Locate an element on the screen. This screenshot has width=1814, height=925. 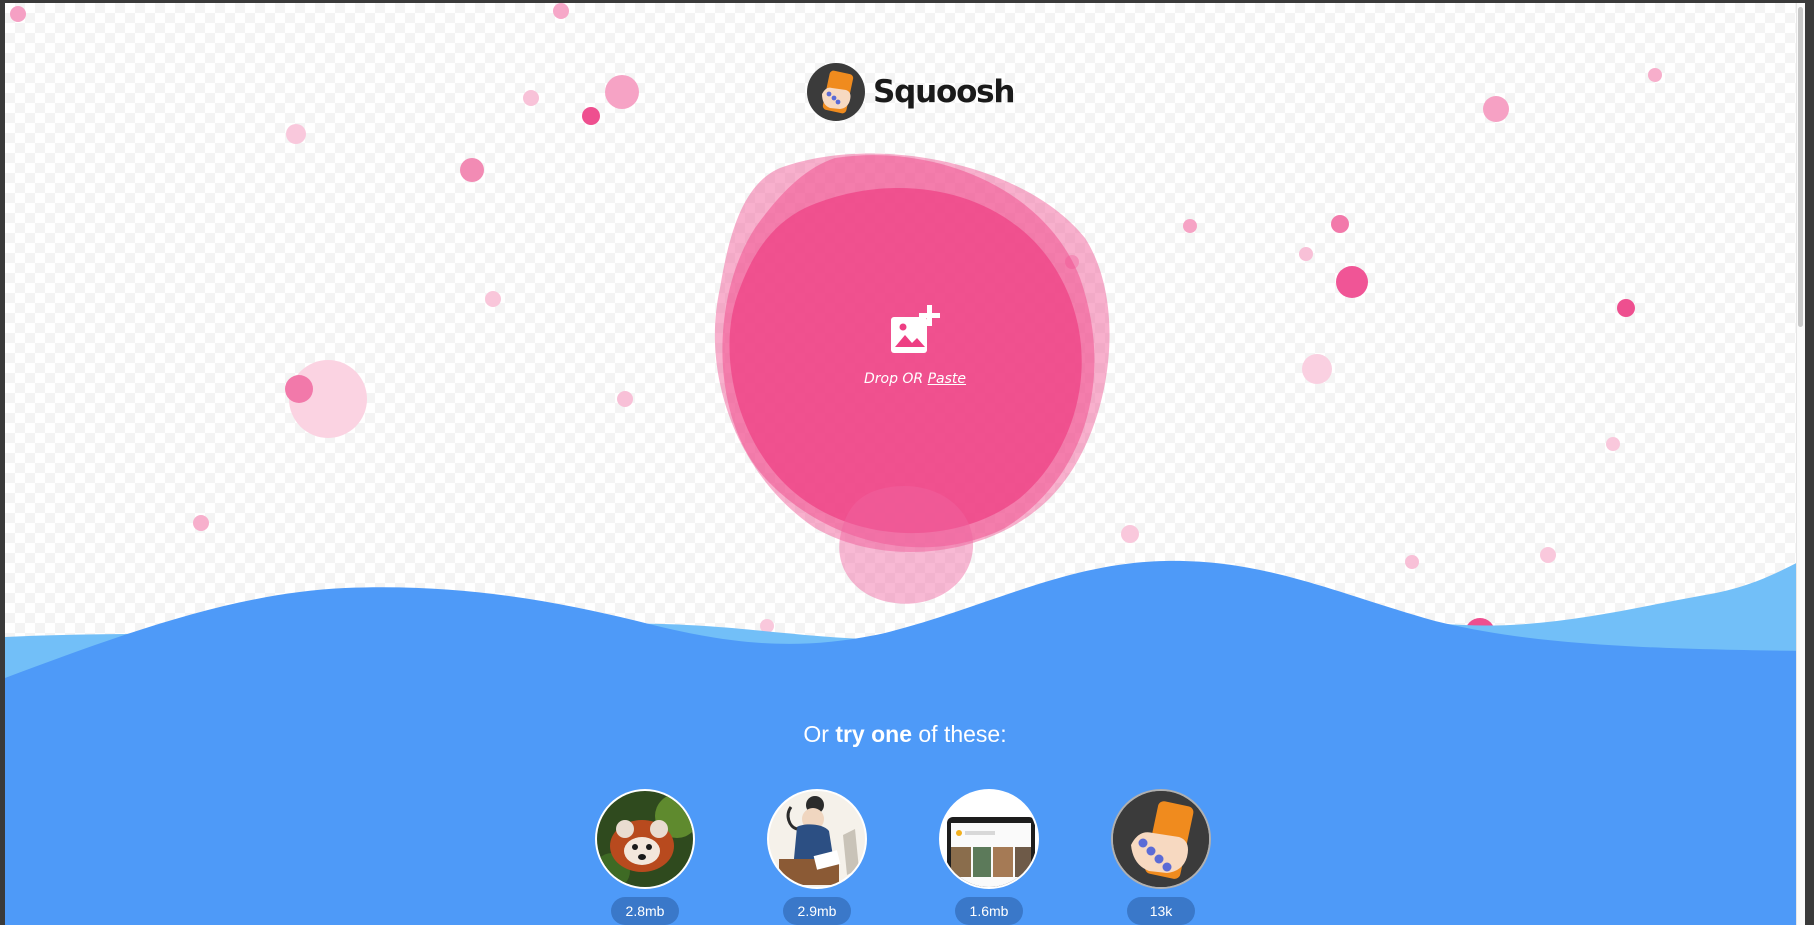
demo-heading-pre: Or is located at coordinates (819, 734).